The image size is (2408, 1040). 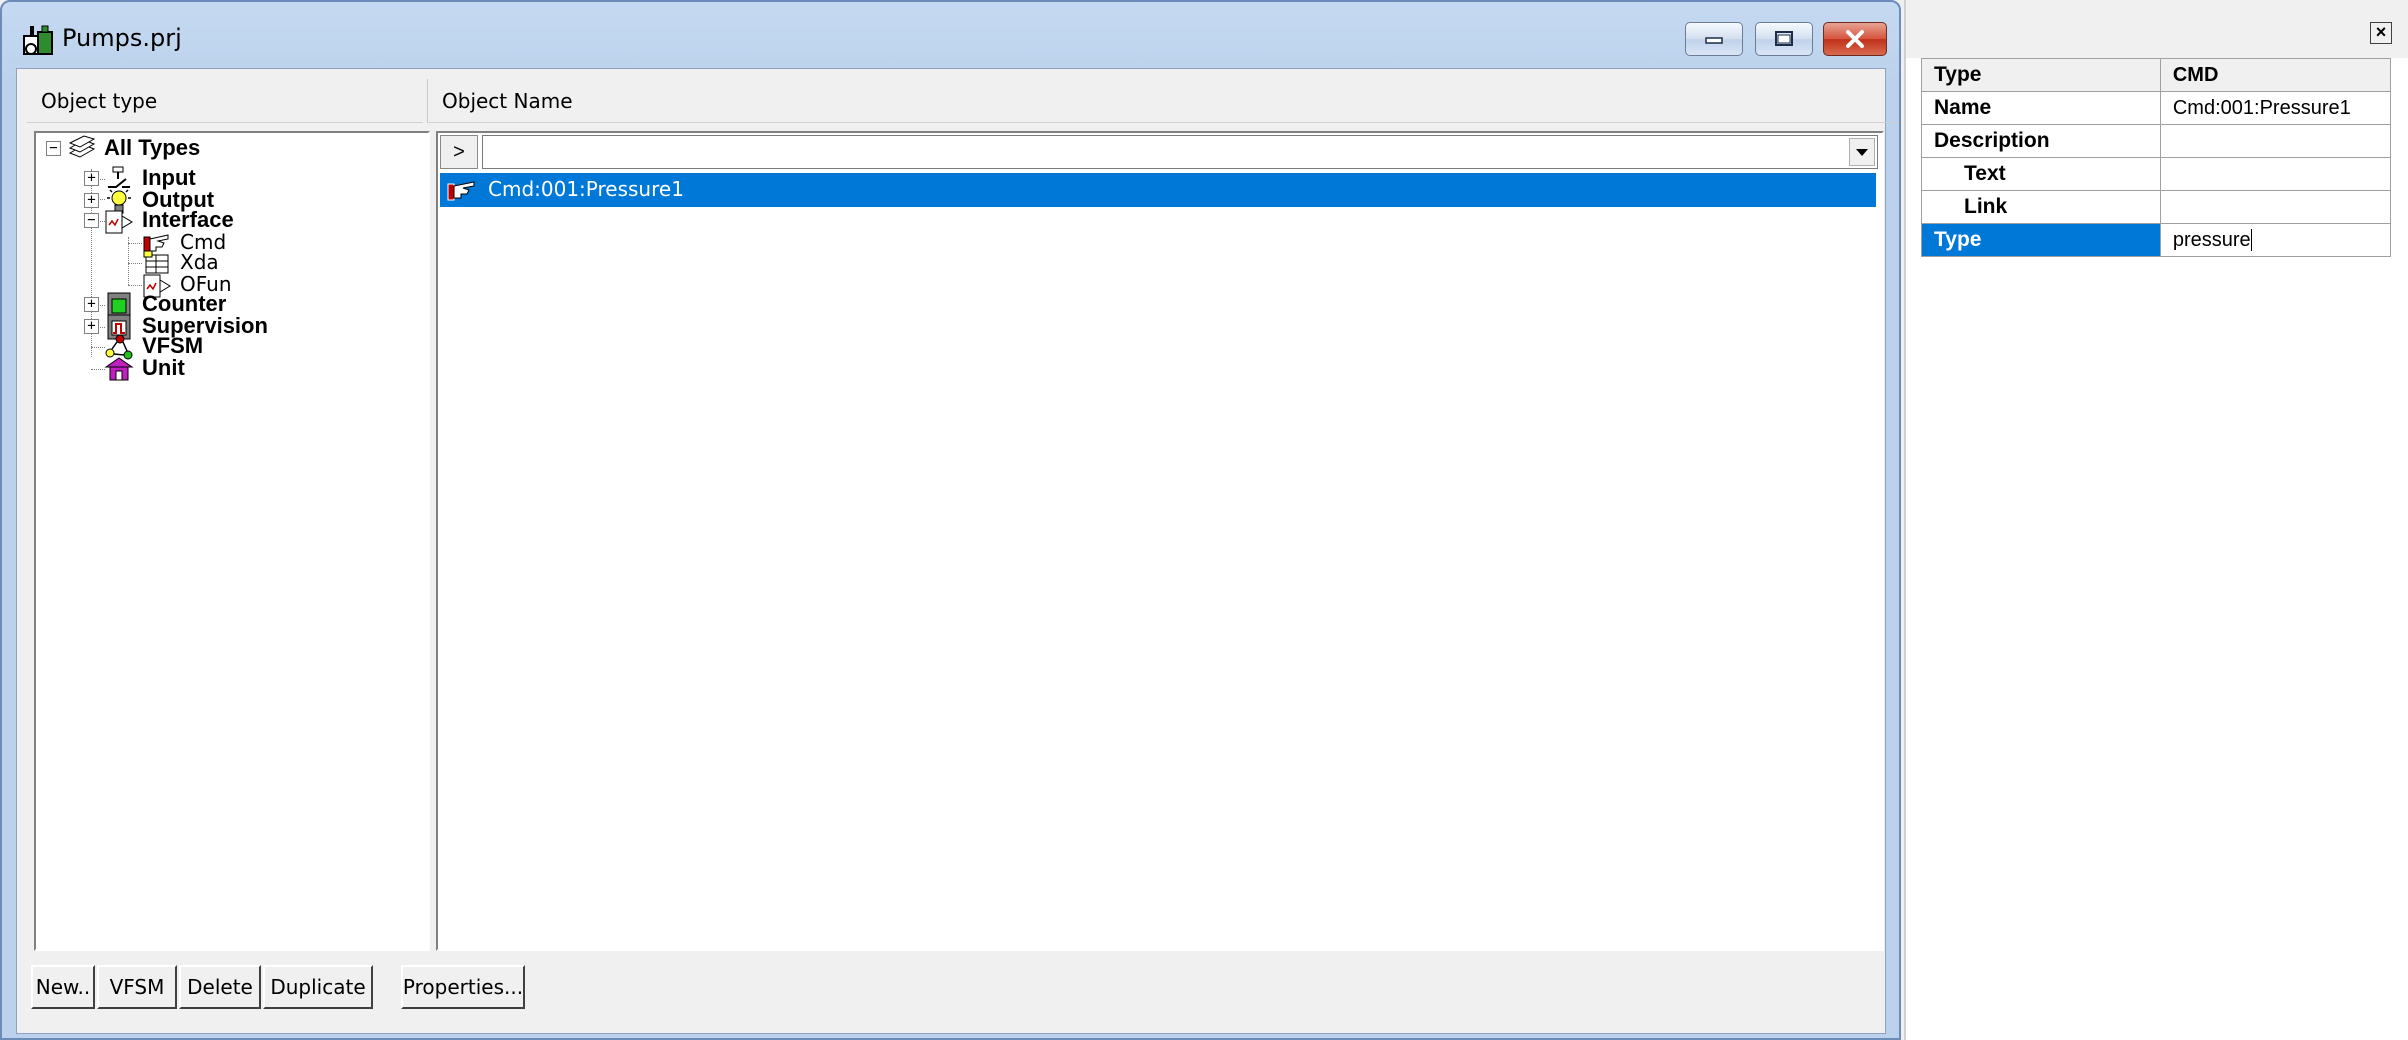 What do you see at coordinates (950, 35) in the screenshot?
I see `title-bar: Pumps.prj` at bounding box center [950, 35].